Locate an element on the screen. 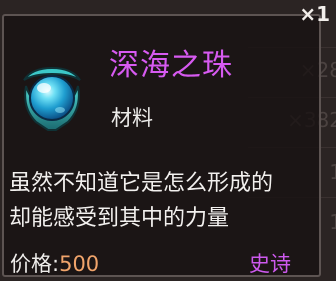 The image size is (336, 281). item-name: 深海之珠 is located at coordinates (171, 65).